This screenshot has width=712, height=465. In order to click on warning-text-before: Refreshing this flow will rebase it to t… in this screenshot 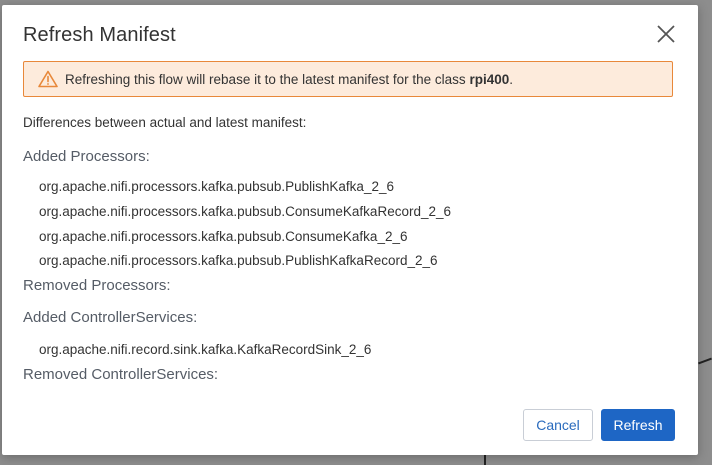, I will do `click(267, 79)`.